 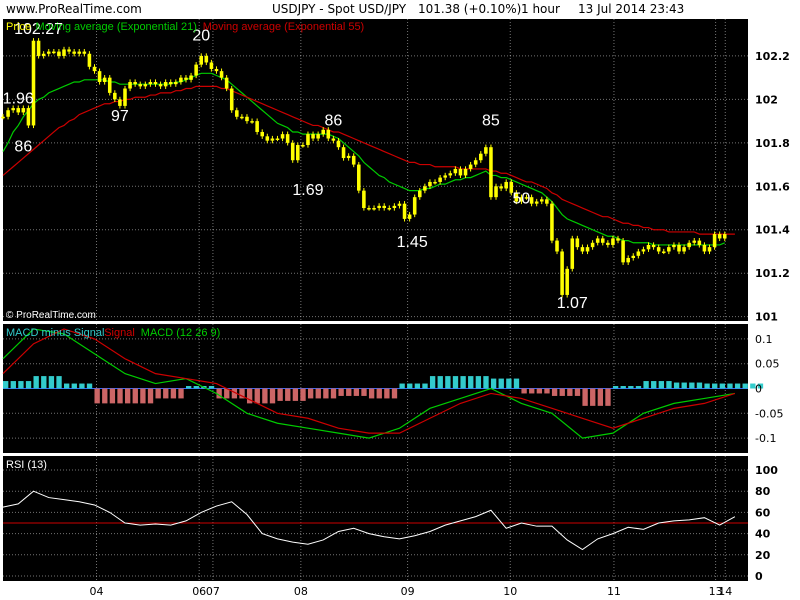 What do you see at coordinates (758, 389) in the screenshot?
I see `macd-axis-label: 0` at bounding box center [758, 389].